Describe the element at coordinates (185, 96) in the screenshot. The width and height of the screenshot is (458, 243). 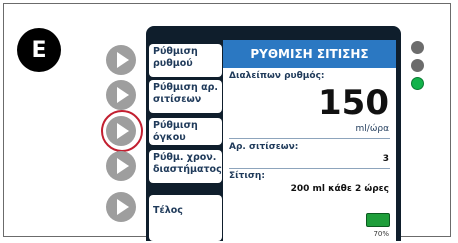
I see `menu-tab-feeds: Ρύθμιση αρ. σιτίσεων` at that location.